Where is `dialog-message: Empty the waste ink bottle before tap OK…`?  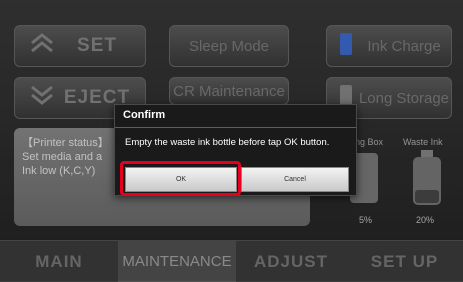
dialog-message: Empty the waste ink bottle before tap OK… is located at coordinates (227, 142).